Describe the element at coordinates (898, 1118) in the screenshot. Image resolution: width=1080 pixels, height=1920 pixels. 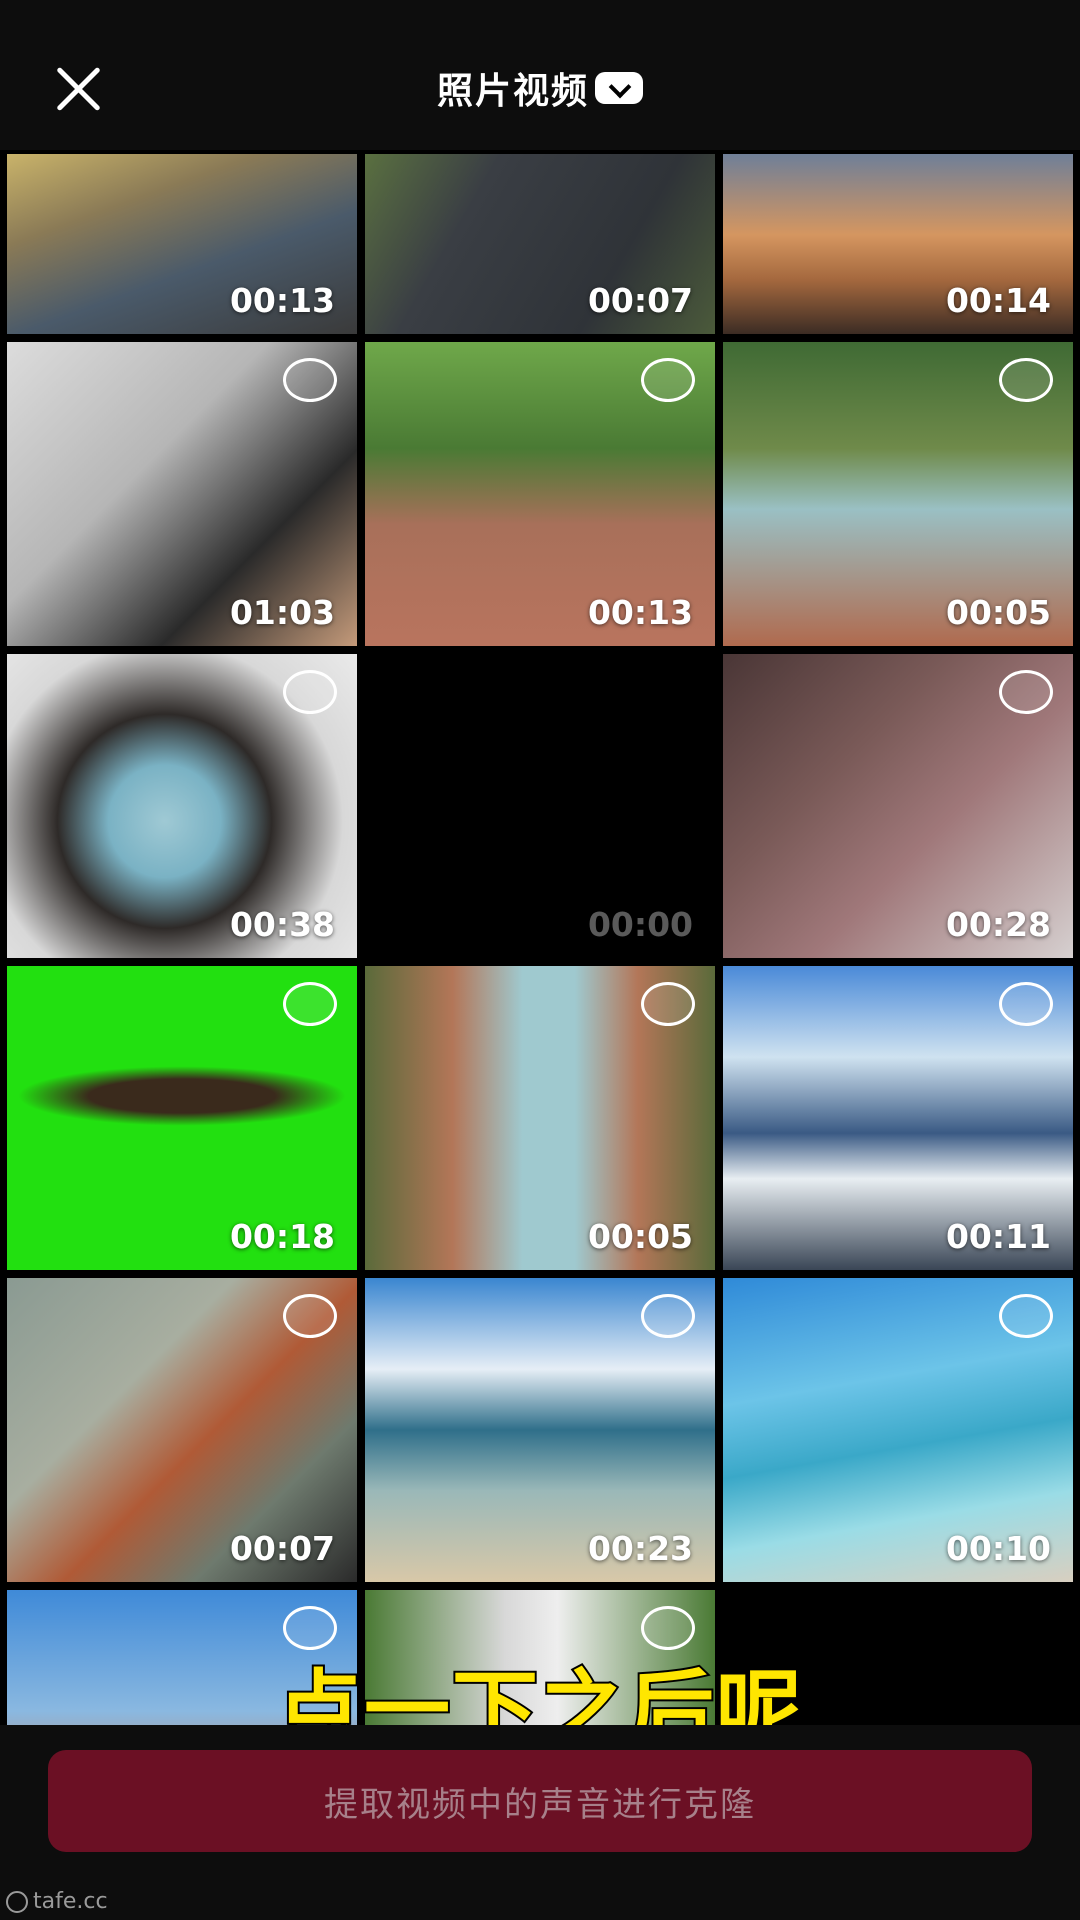
I see `video-thumbnail: 00:11` at that location.